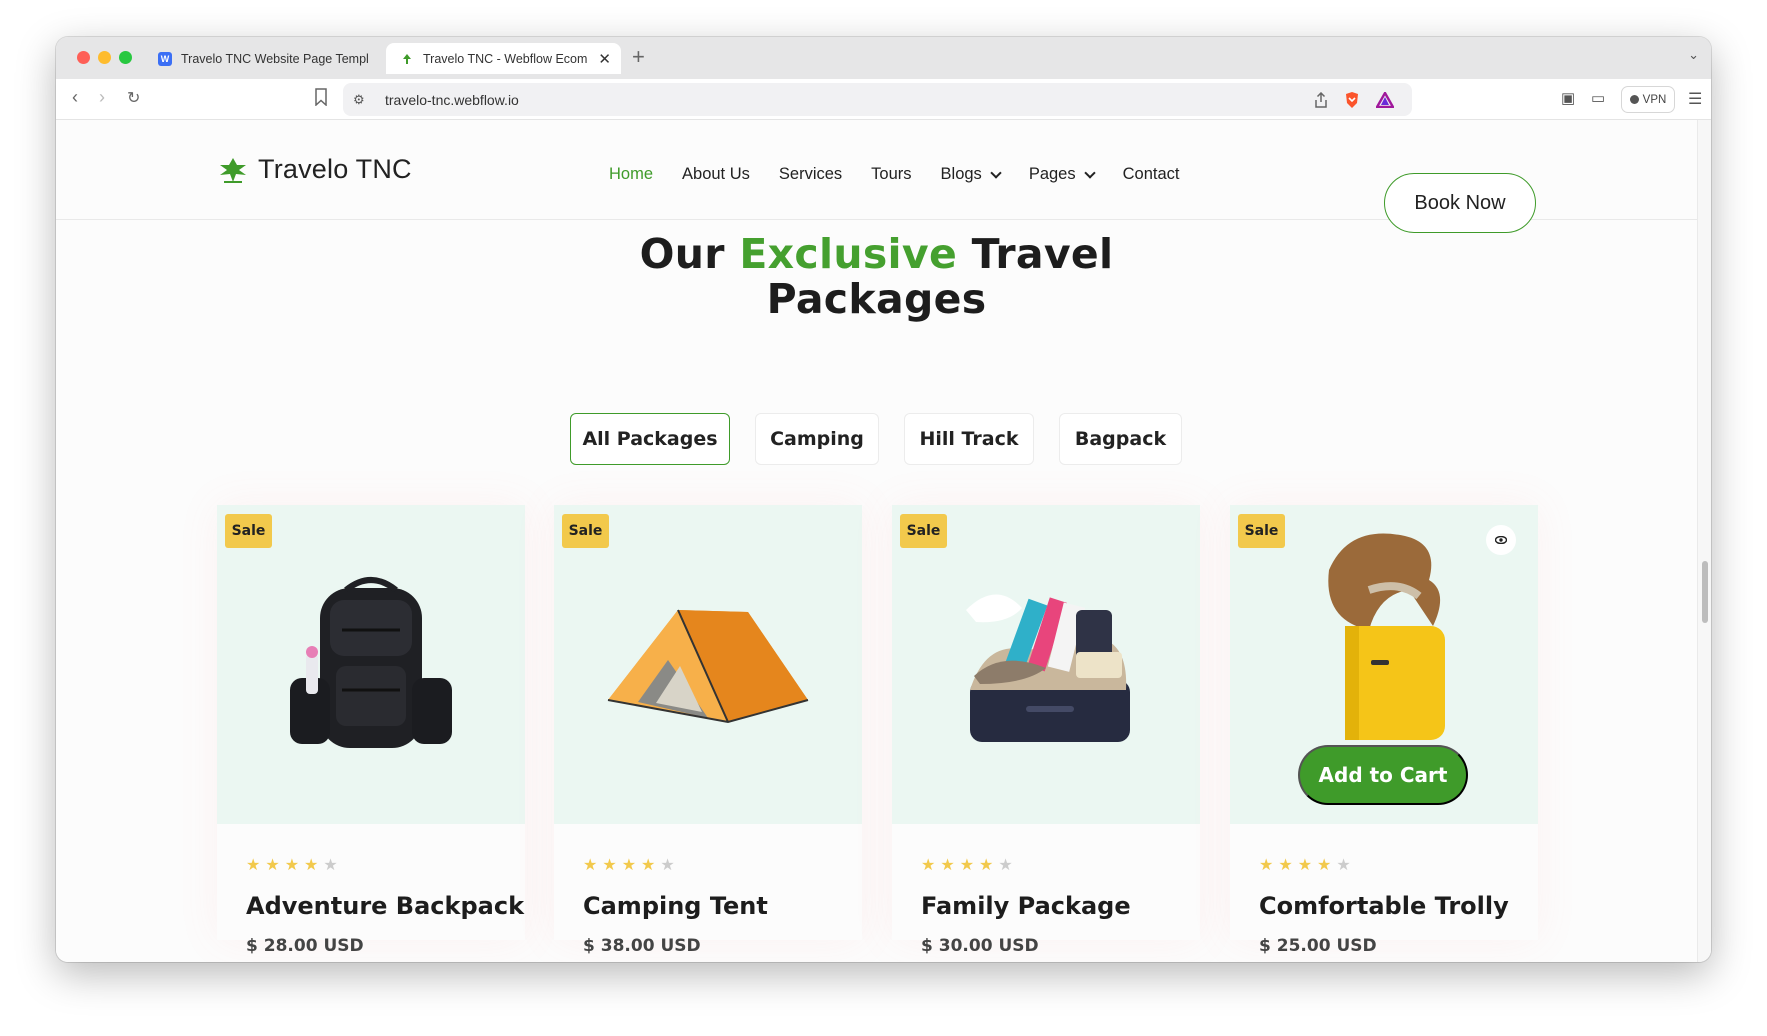 This screenshot has width=1767, height=1036. I want to click on nav-blogs: Blogs, so click(971, 174).